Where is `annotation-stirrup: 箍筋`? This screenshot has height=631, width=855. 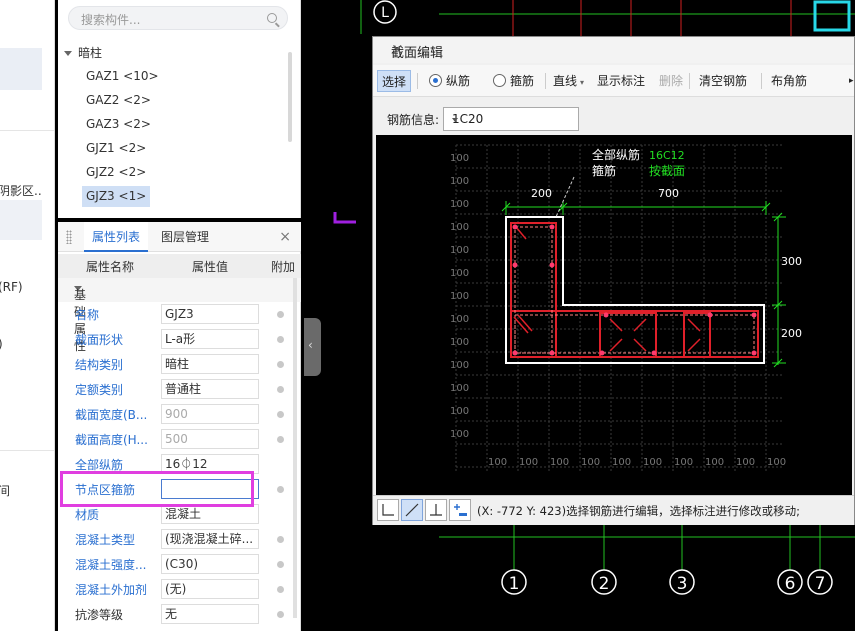 annotation-stirrup: 箍筋 is located at coordinates (604, 170).